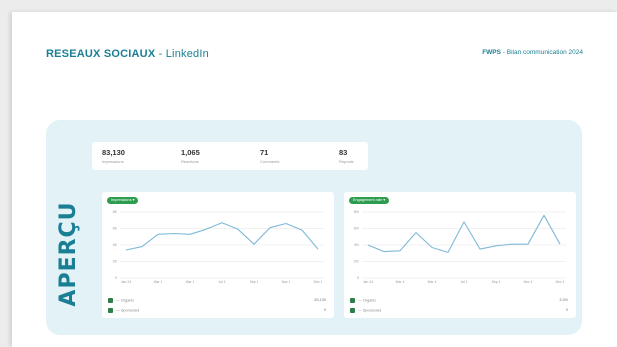 Image resolution: width=617 pixels, height=347 pixels. Describe the element at coordinates (357, 262) in the screenshot. I see `y-tick-label: 2%` at that location.